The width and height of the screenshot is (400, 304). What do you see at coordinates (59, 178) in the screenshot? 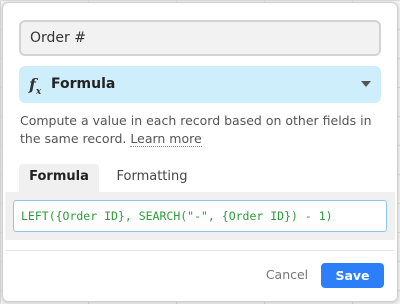
I see `tab-formula: Formula` at bounding box center [59, 178].